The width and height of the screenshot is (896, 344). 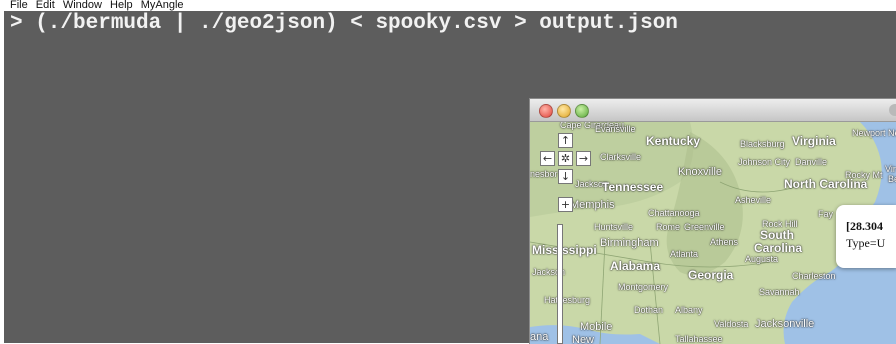 I want to click on map-label: Fay, so click(x=826, y=214).